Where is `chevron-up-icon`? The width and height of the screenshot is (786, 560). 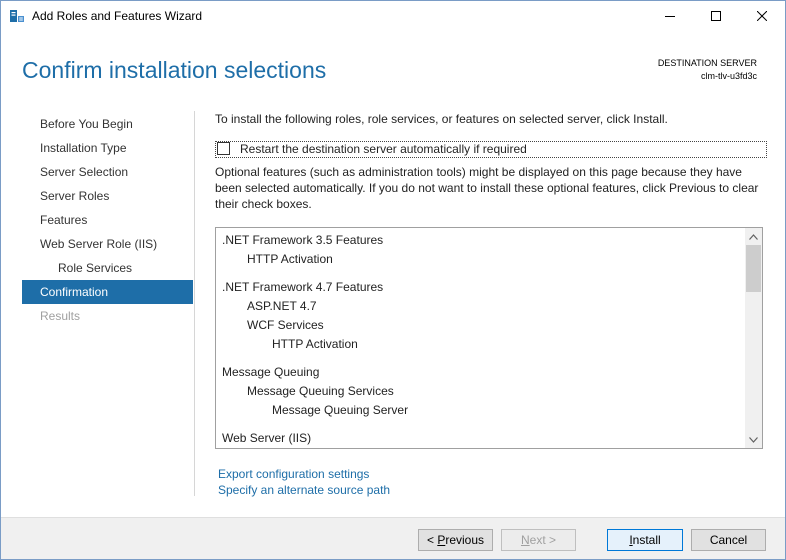
chevron-up-icon is located at coordinates (753, 236).